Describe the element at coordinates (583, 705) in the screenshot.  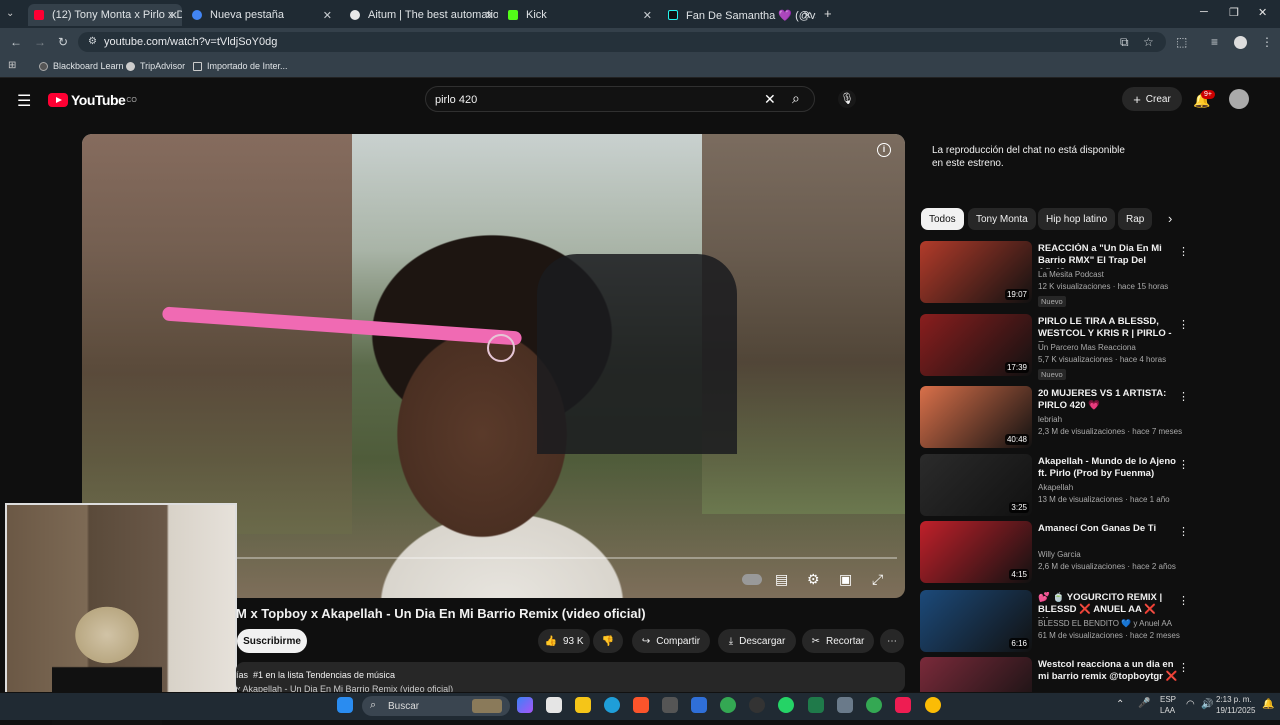
I see `file-explorer-icon` at that location.